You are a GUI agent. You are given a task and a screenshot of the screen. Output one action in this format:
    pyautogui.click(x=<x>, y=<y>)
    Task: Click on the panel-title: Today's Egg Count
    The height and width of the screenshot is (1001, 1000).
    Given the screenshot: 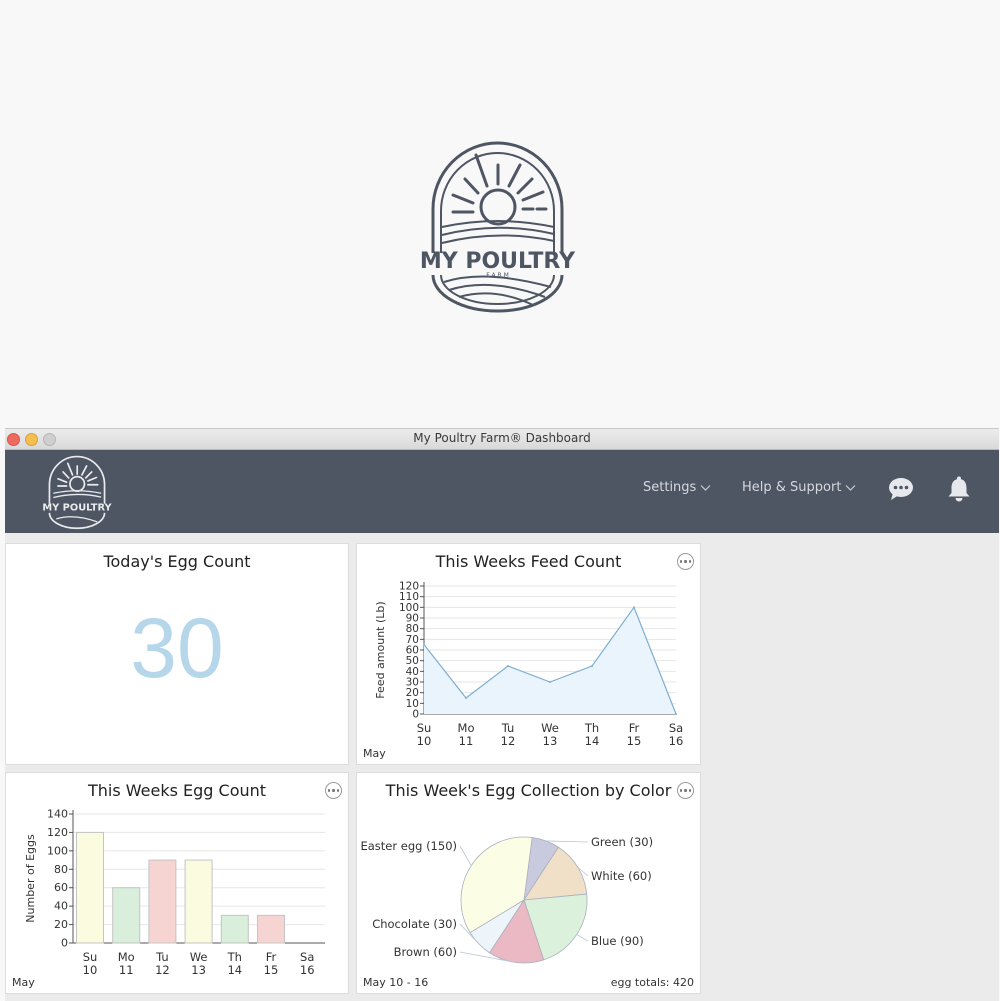 What is the action you would take?
    pyautogui.click(x=177, y=561)
    